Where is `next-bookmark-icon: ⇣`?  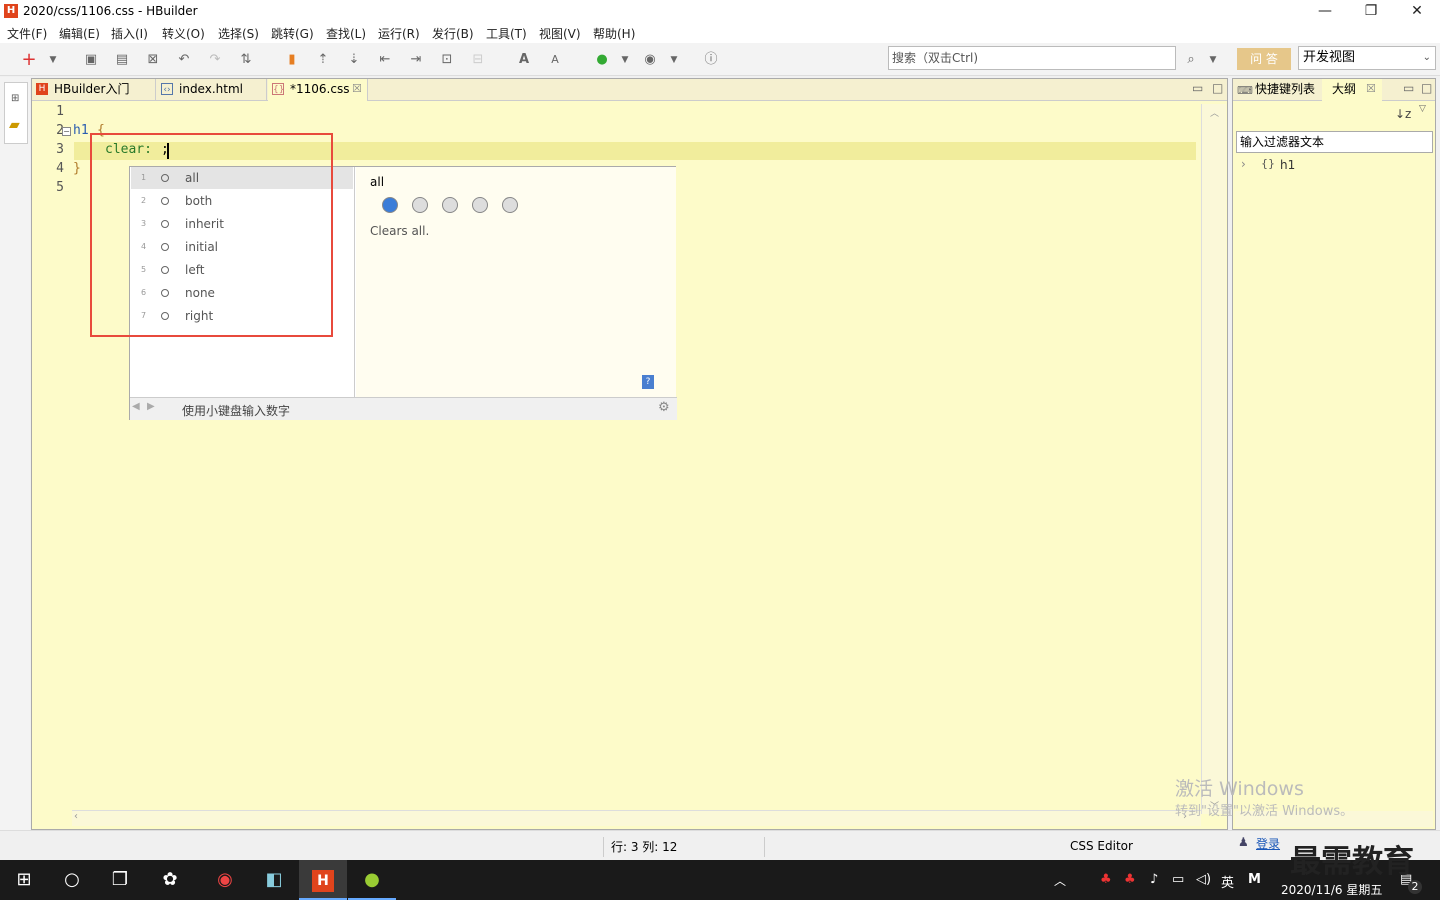 next-bookmark-icon: ⇣ is located at coordinates (354, 60).